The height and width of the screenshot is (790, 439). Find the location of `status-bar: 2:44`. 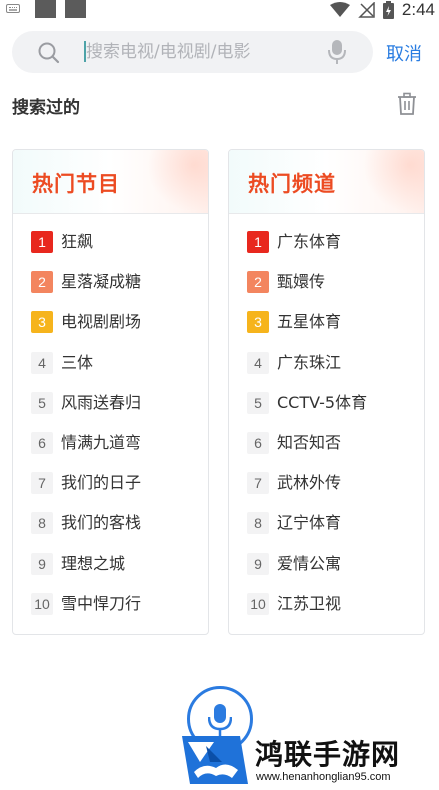

status-bar: 2:44 is located at coordinates (219, 10).